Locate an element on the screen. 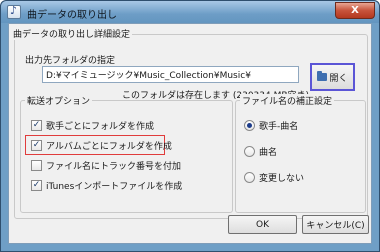  artist-title-radio is located at coordinates (249, 125).